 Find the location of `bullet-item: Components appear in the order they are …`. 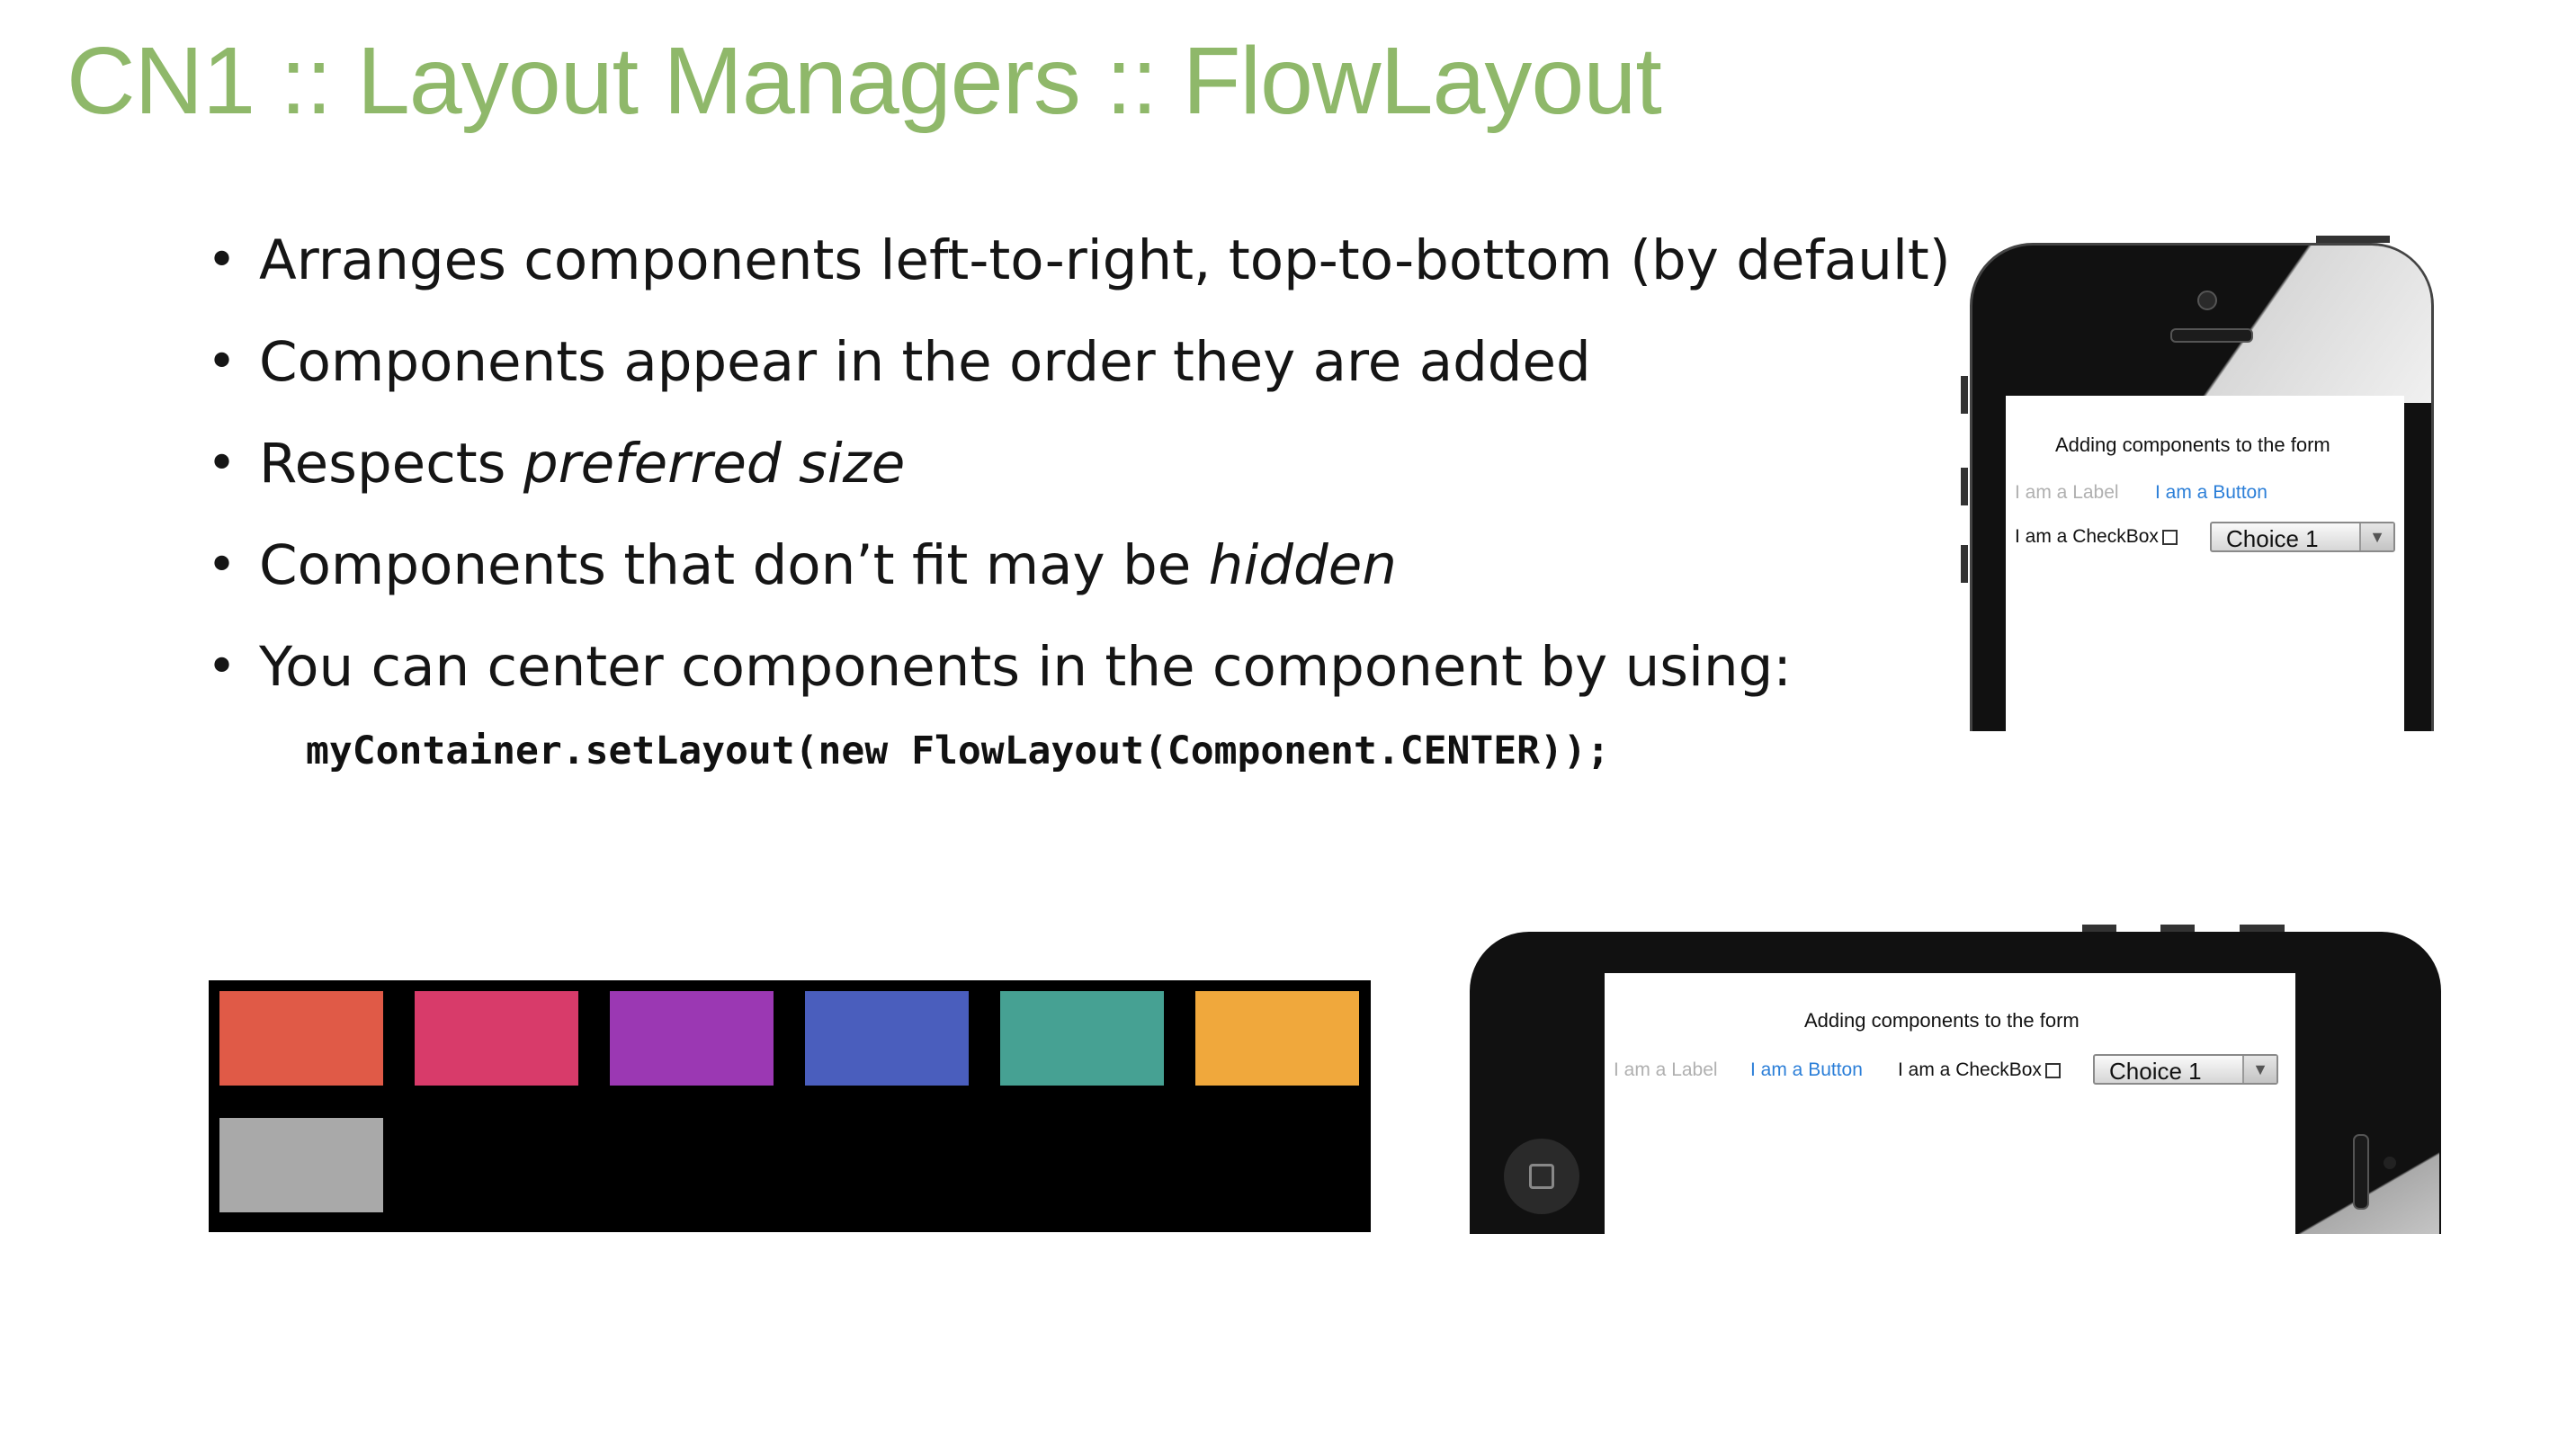

bullet-item: Components appear in the order they are … is located at coordinates (1079, 377).